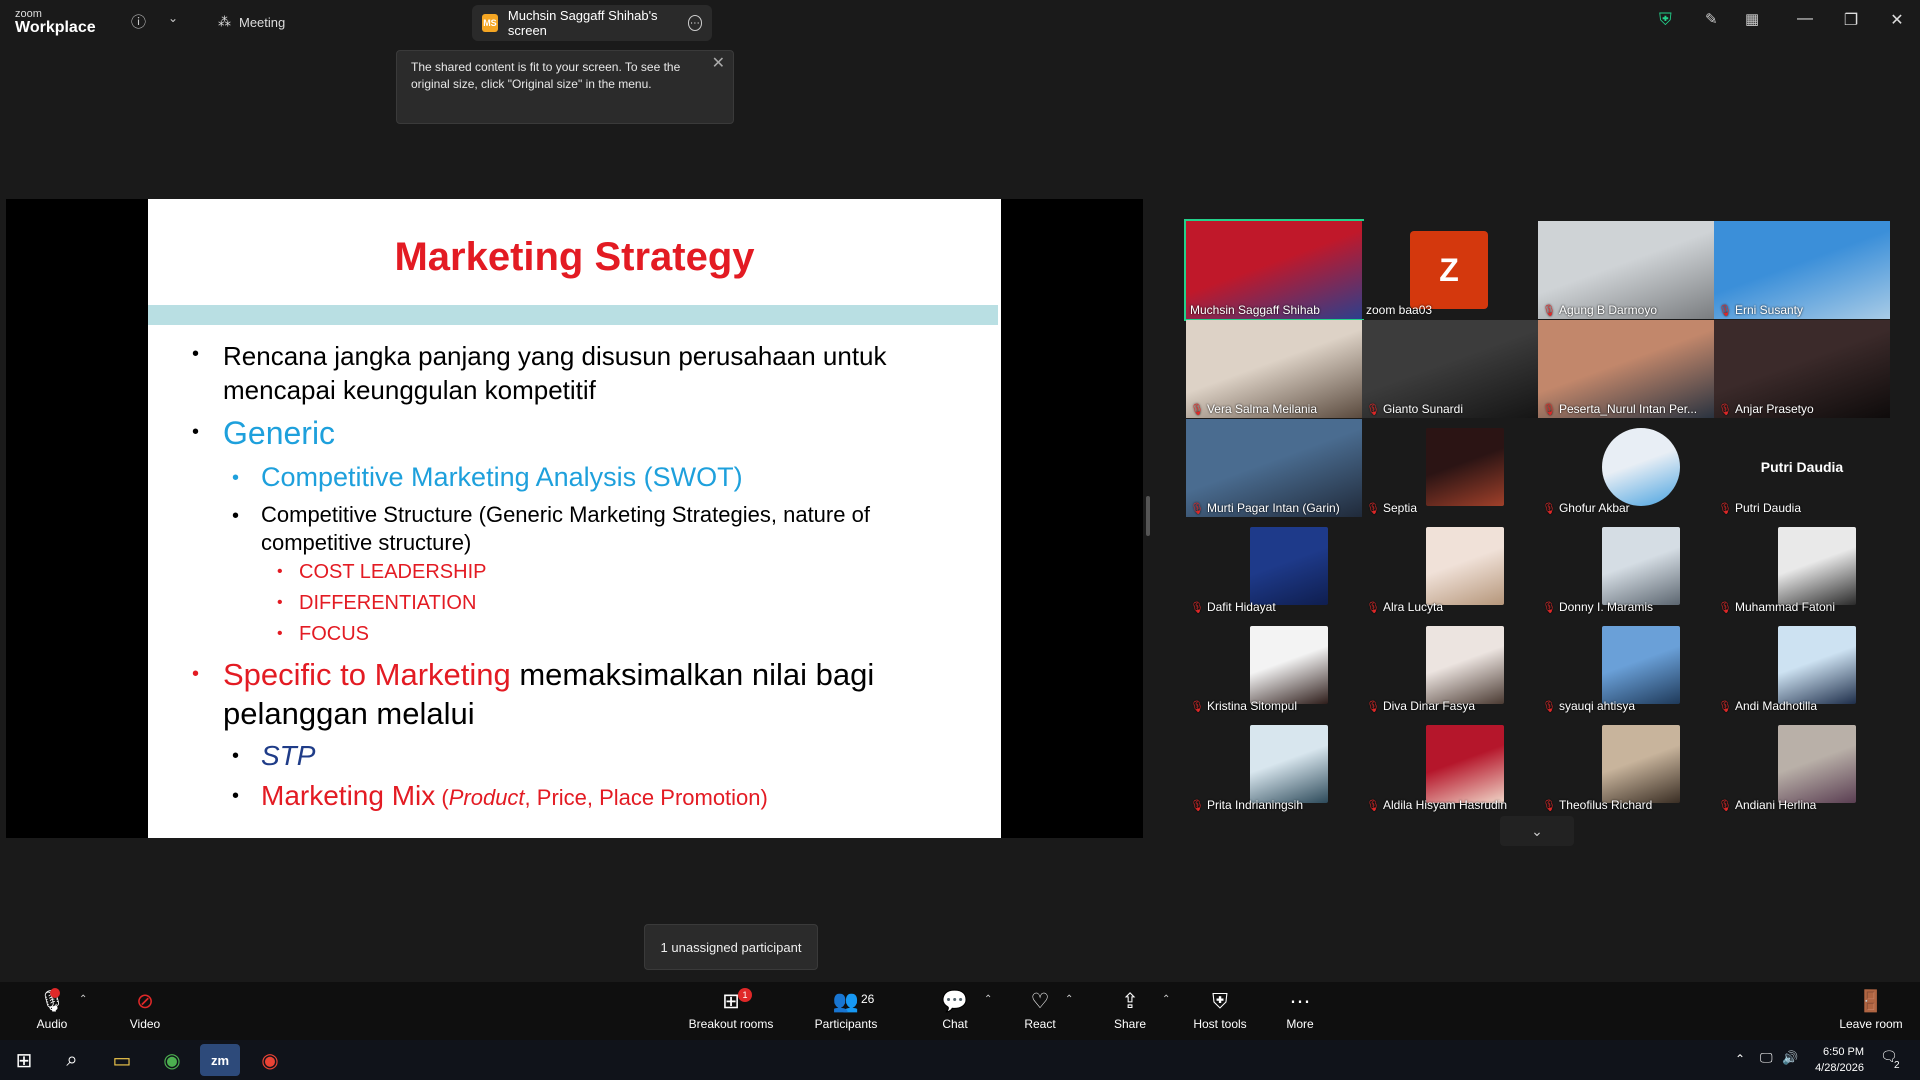  What do you see at coordinates (224, 21) in the screenshot?
I see `meeting-icon: ⁂` at bounding box center [224, 21].